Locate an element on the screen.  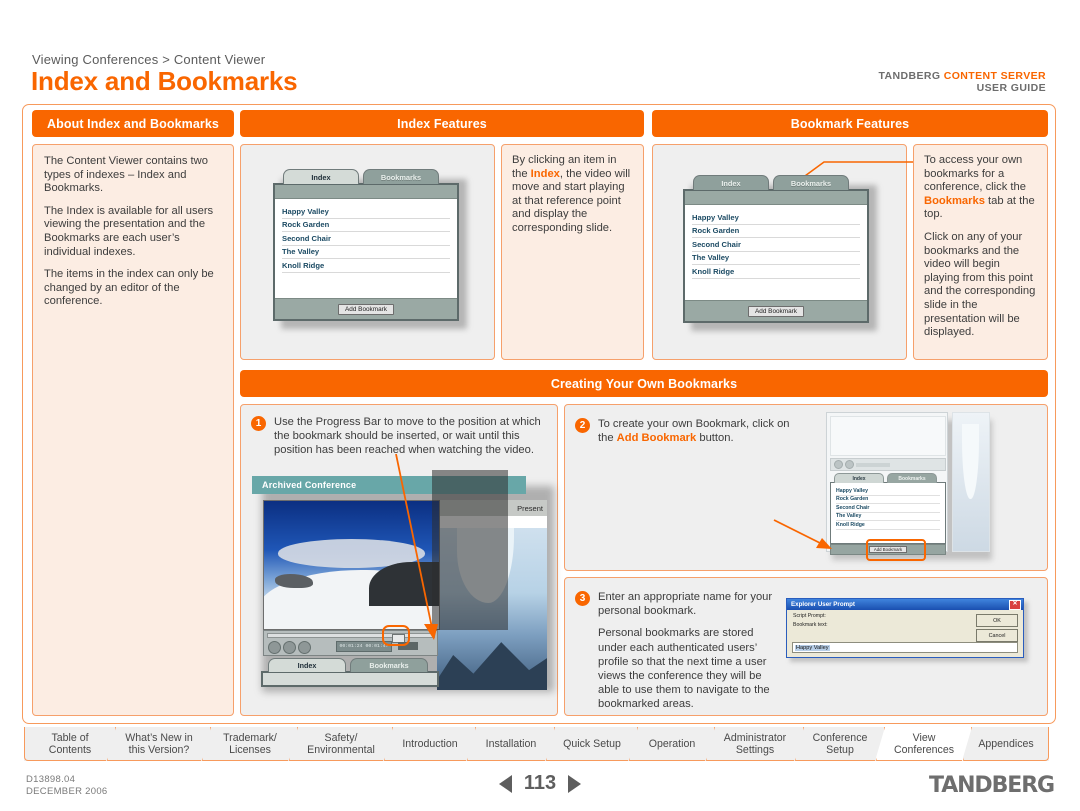
dialog-title-bar: Explorer User Prompt ✕ is located at coordinates (905, 604).